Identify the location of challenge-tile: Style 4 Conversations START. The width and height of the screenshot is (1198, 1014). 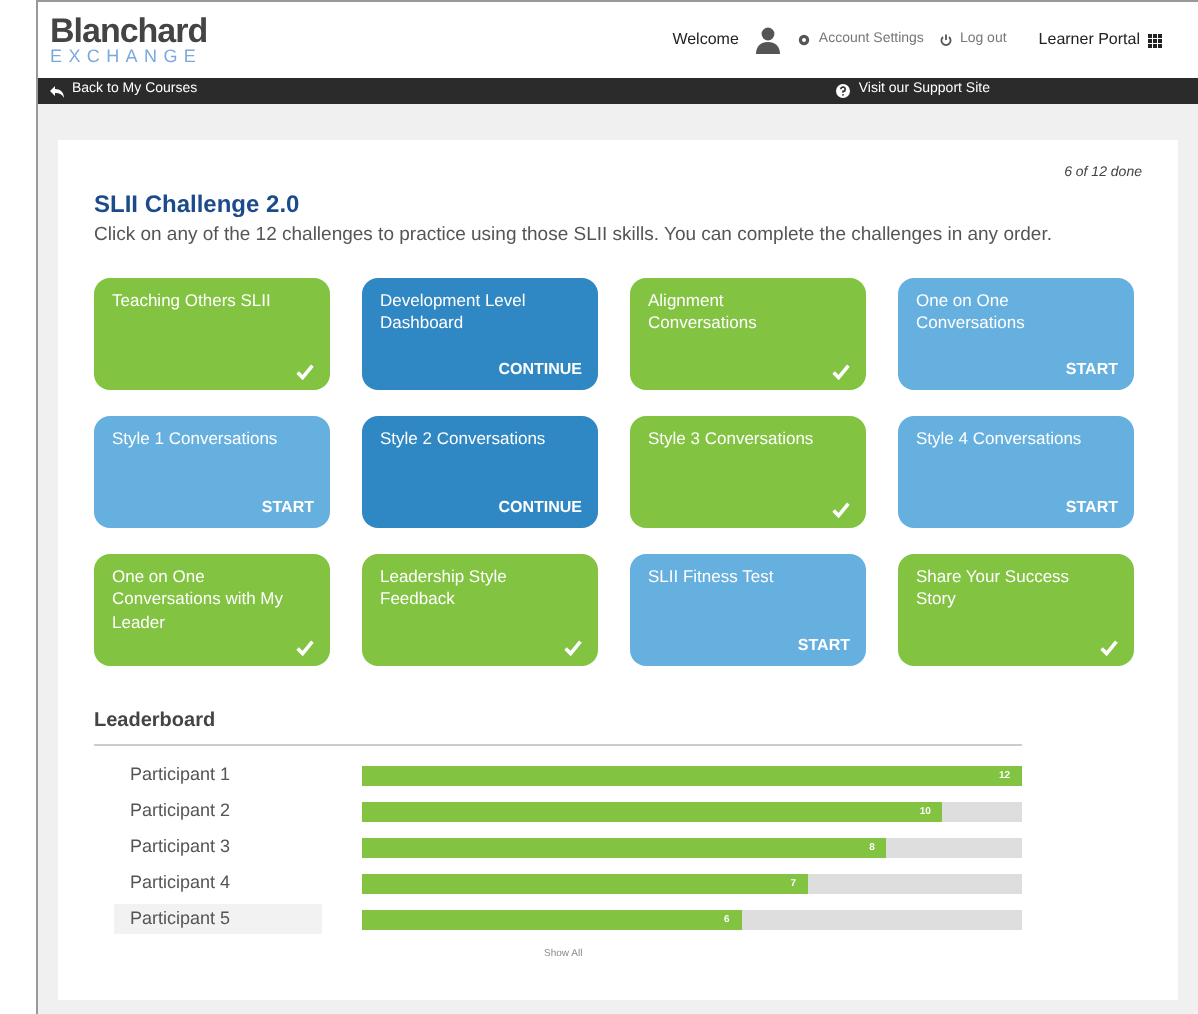
(1016, 471).